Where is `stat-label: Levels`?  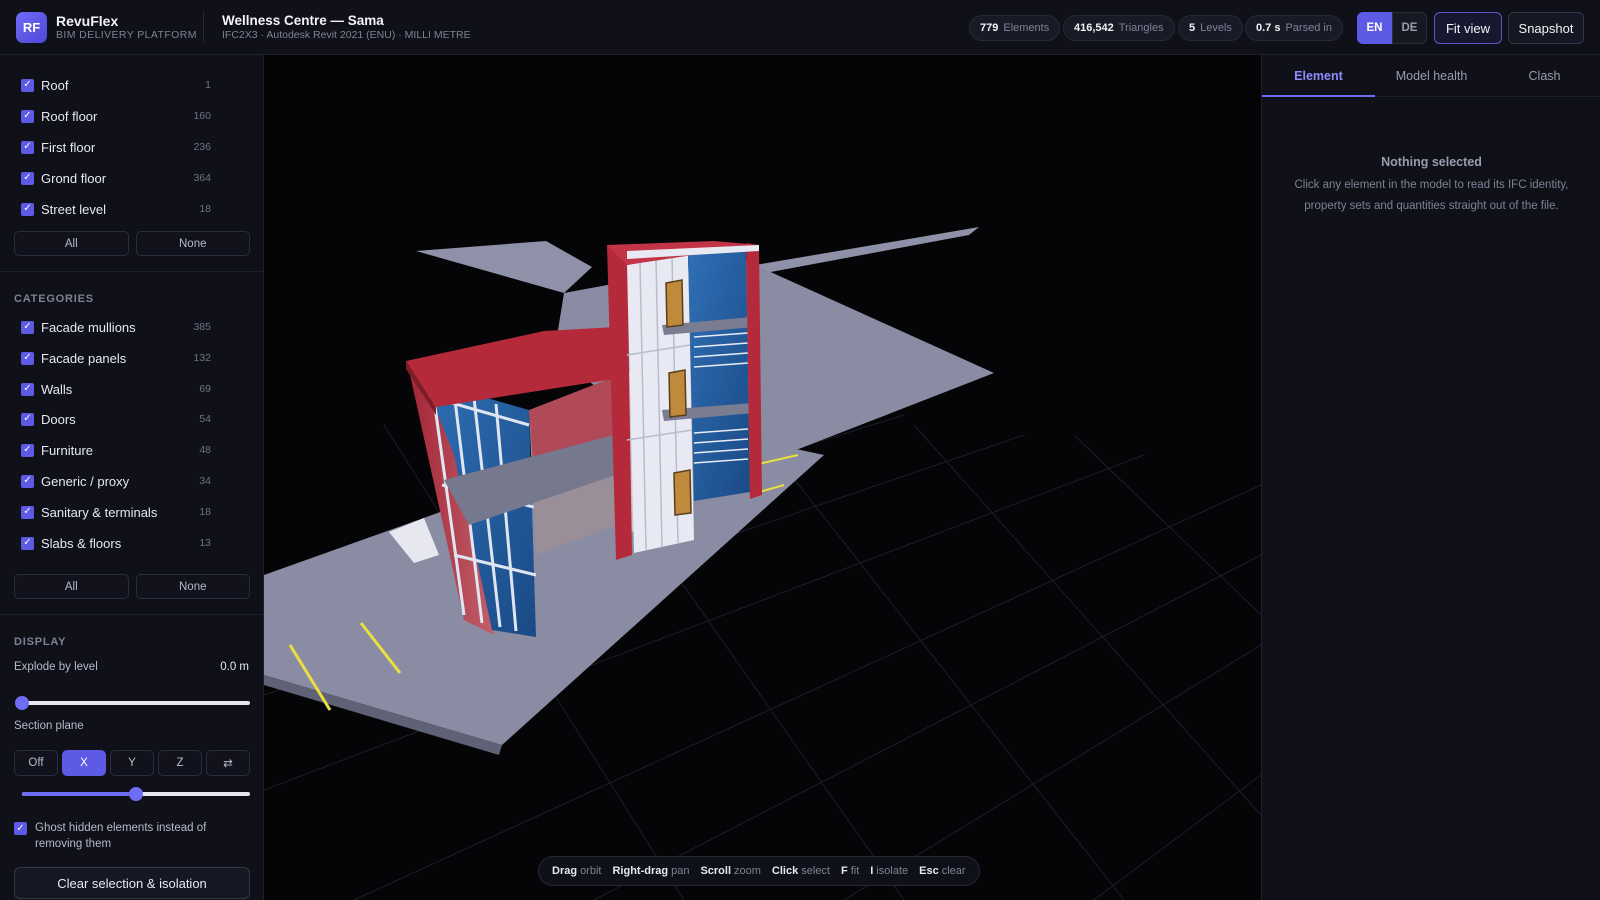 stat-label: Levels is located at coordinates (1216, 28).